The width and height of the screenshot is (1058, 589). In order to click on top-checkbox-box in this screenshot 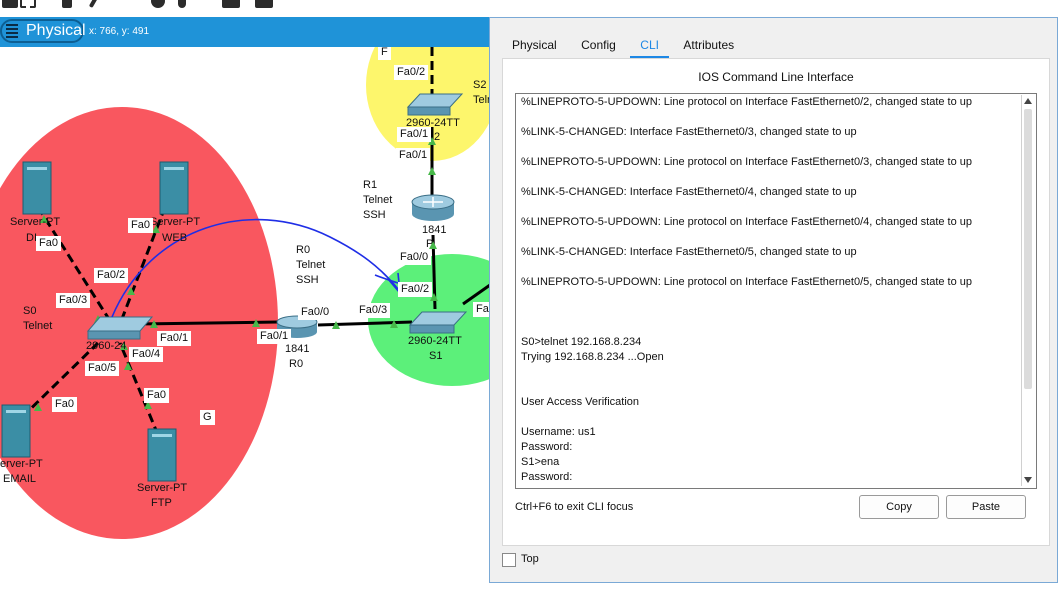, I will do `click(509, 560)`.